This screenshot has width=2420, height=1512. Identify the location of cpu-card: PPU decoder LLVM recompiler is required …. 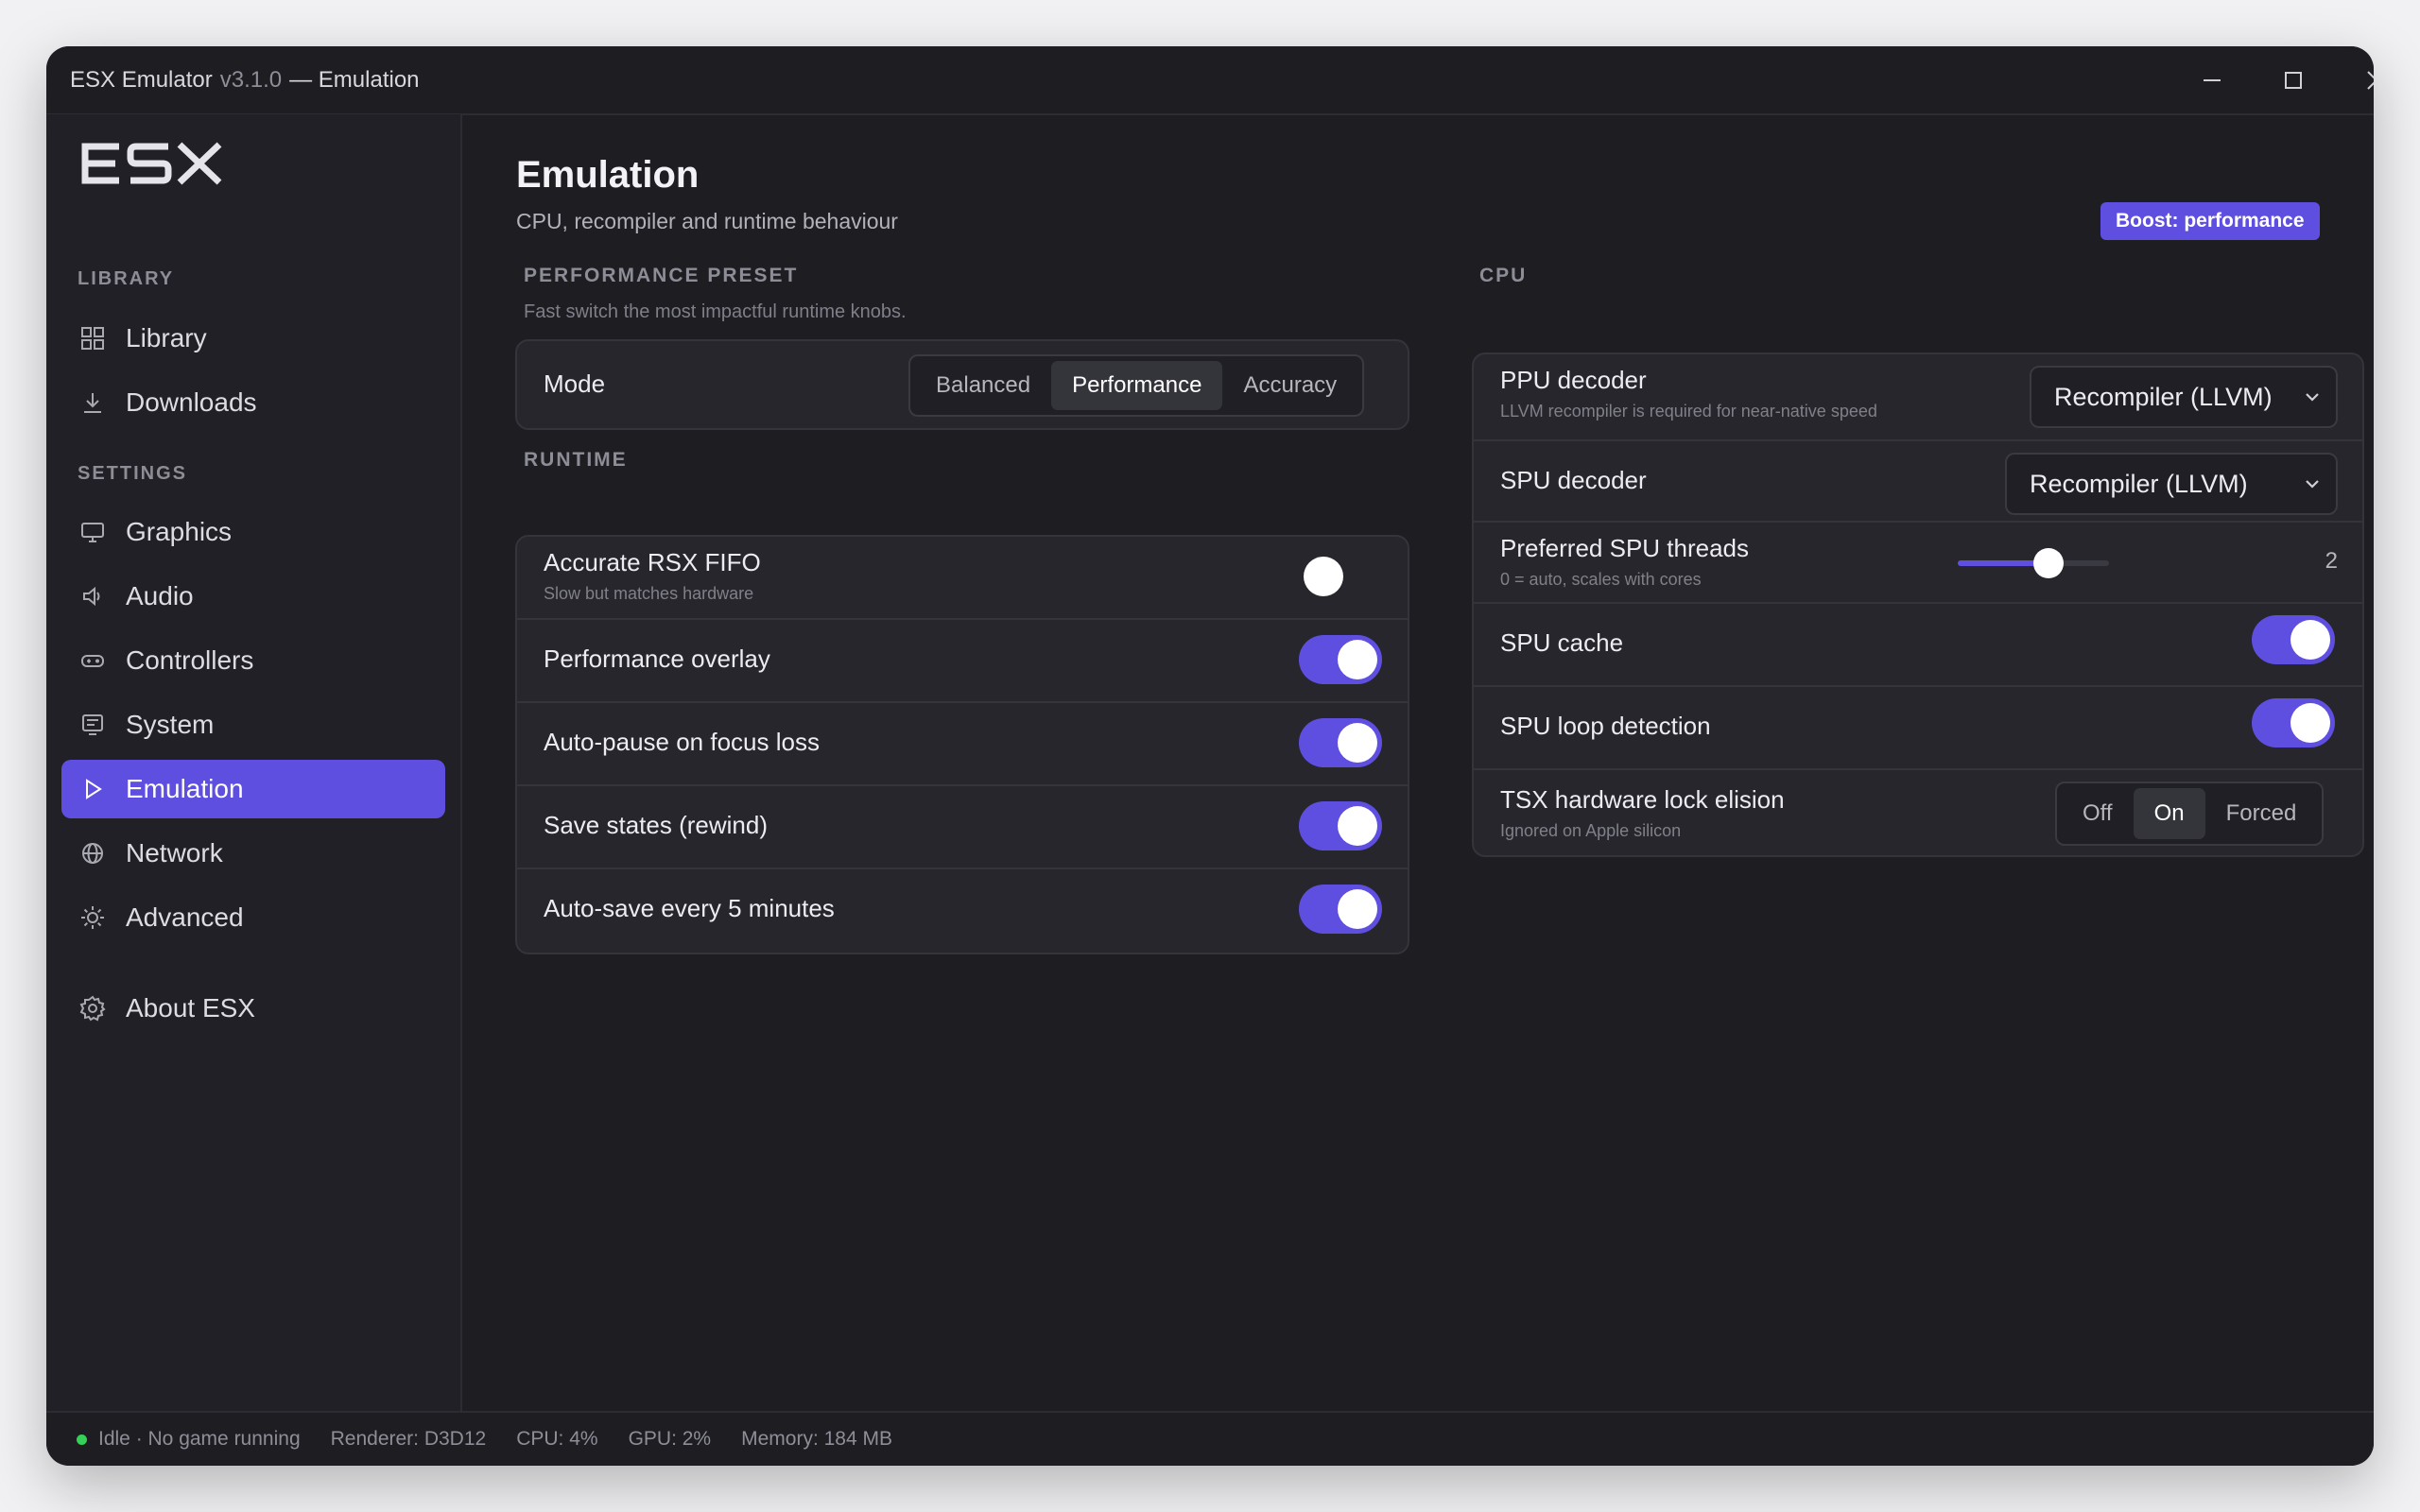
(1918, 604).